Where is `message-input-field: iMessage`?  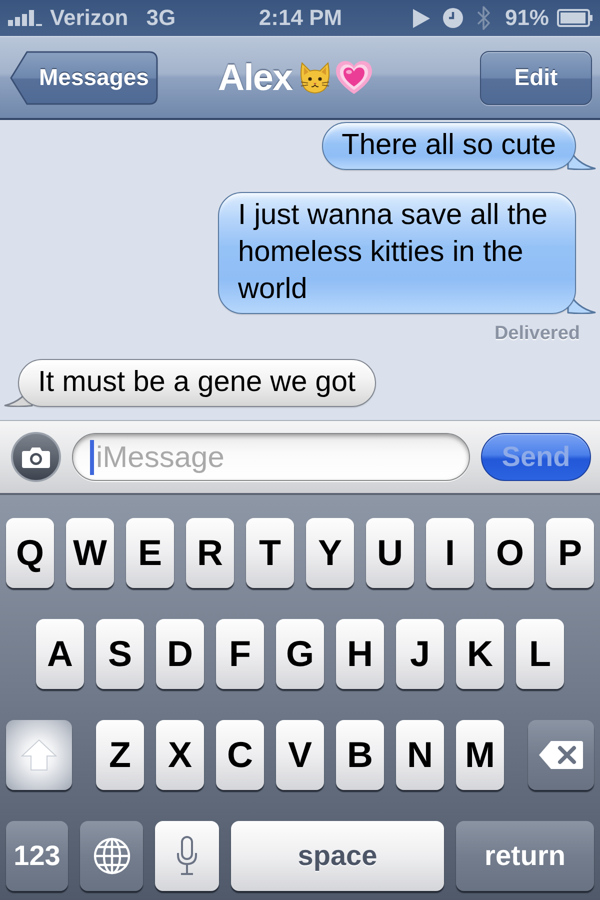
message-input-field: iMessage is located at coordinates (271, 457).